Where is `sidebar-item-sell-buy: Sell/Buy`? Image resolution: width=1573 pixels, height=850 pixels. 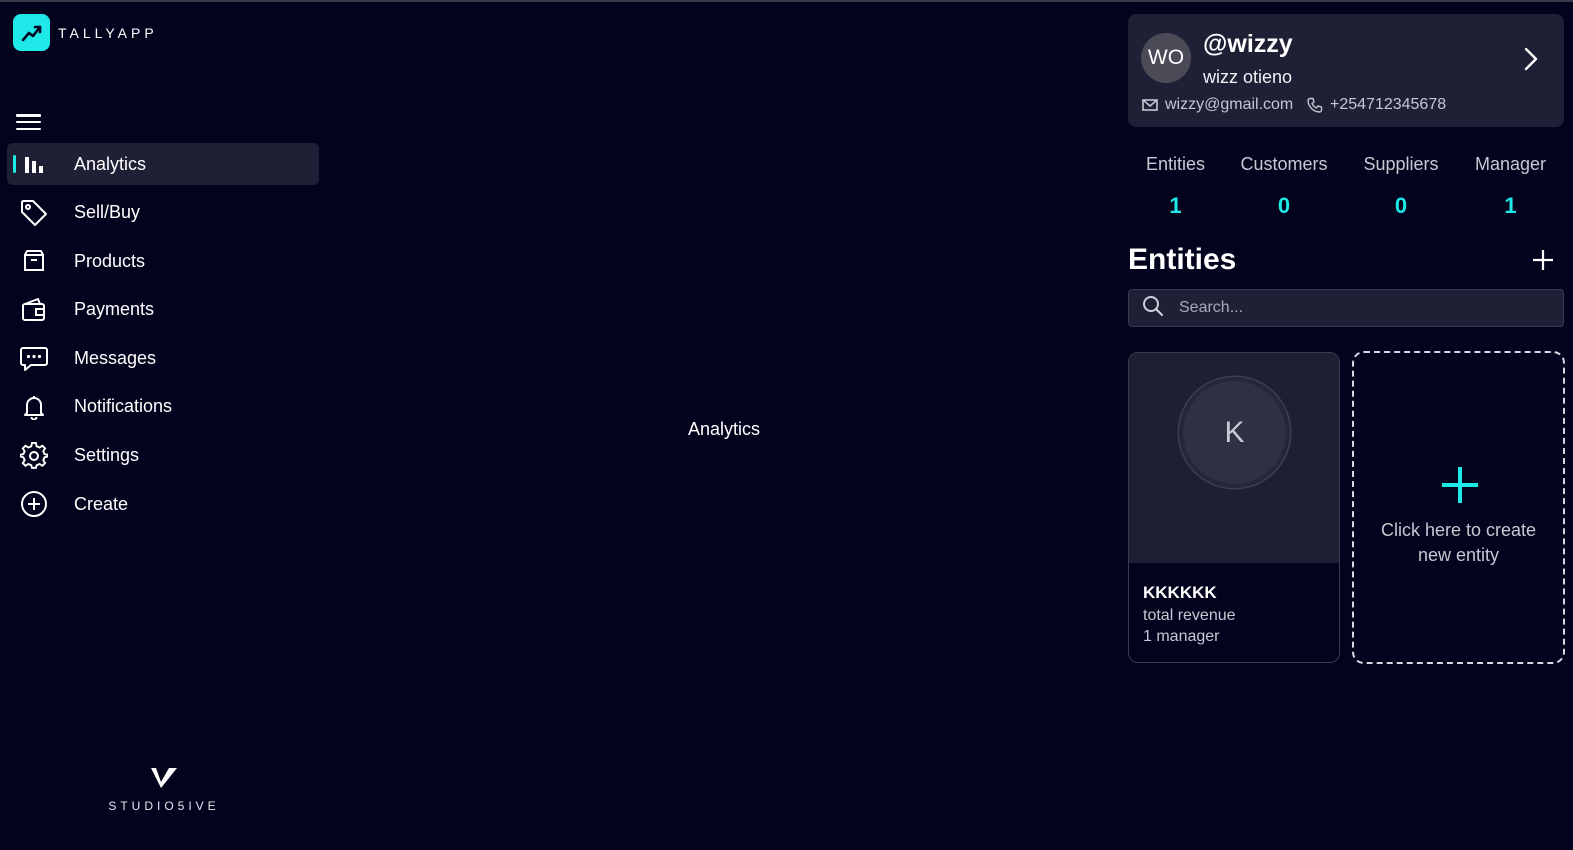 sidebar-item-sell-buy: Sell/Buy is located at coordinates (163, 213).